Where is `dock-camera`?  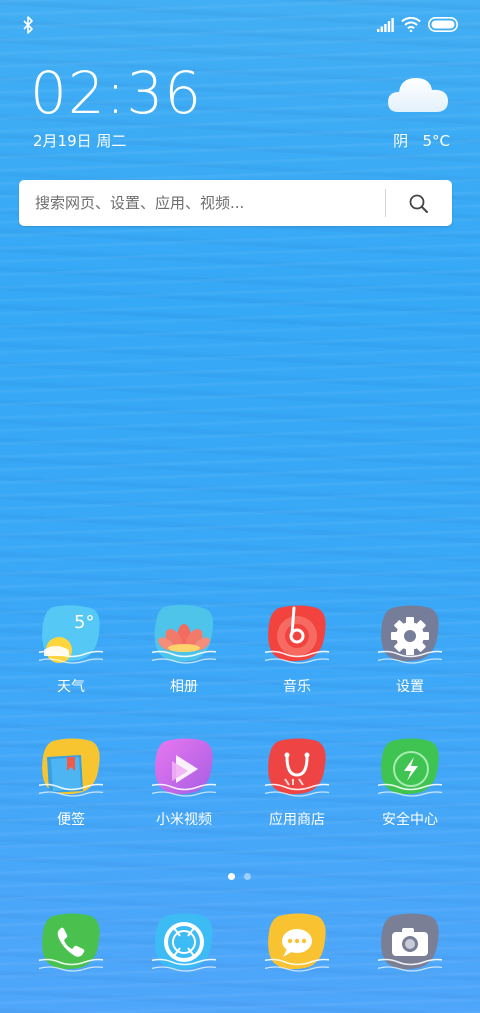 dock-camera is located at coordinates (410, 952).